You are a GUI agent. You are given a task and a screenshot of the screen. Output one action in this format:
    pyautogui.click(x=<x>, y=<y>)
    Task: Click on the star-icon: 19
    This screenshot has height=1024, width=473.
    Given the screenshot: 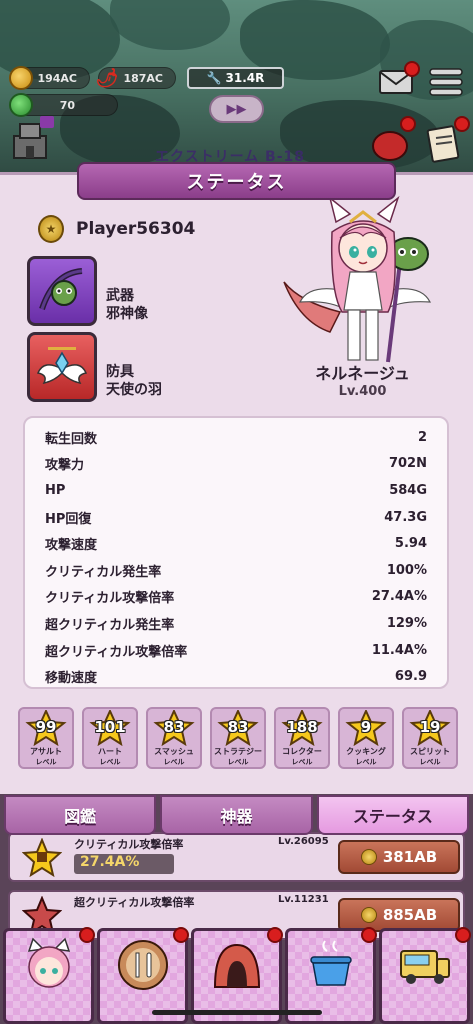 What is the action you would take?
    pyautogui.click(x=430, y=728)
    